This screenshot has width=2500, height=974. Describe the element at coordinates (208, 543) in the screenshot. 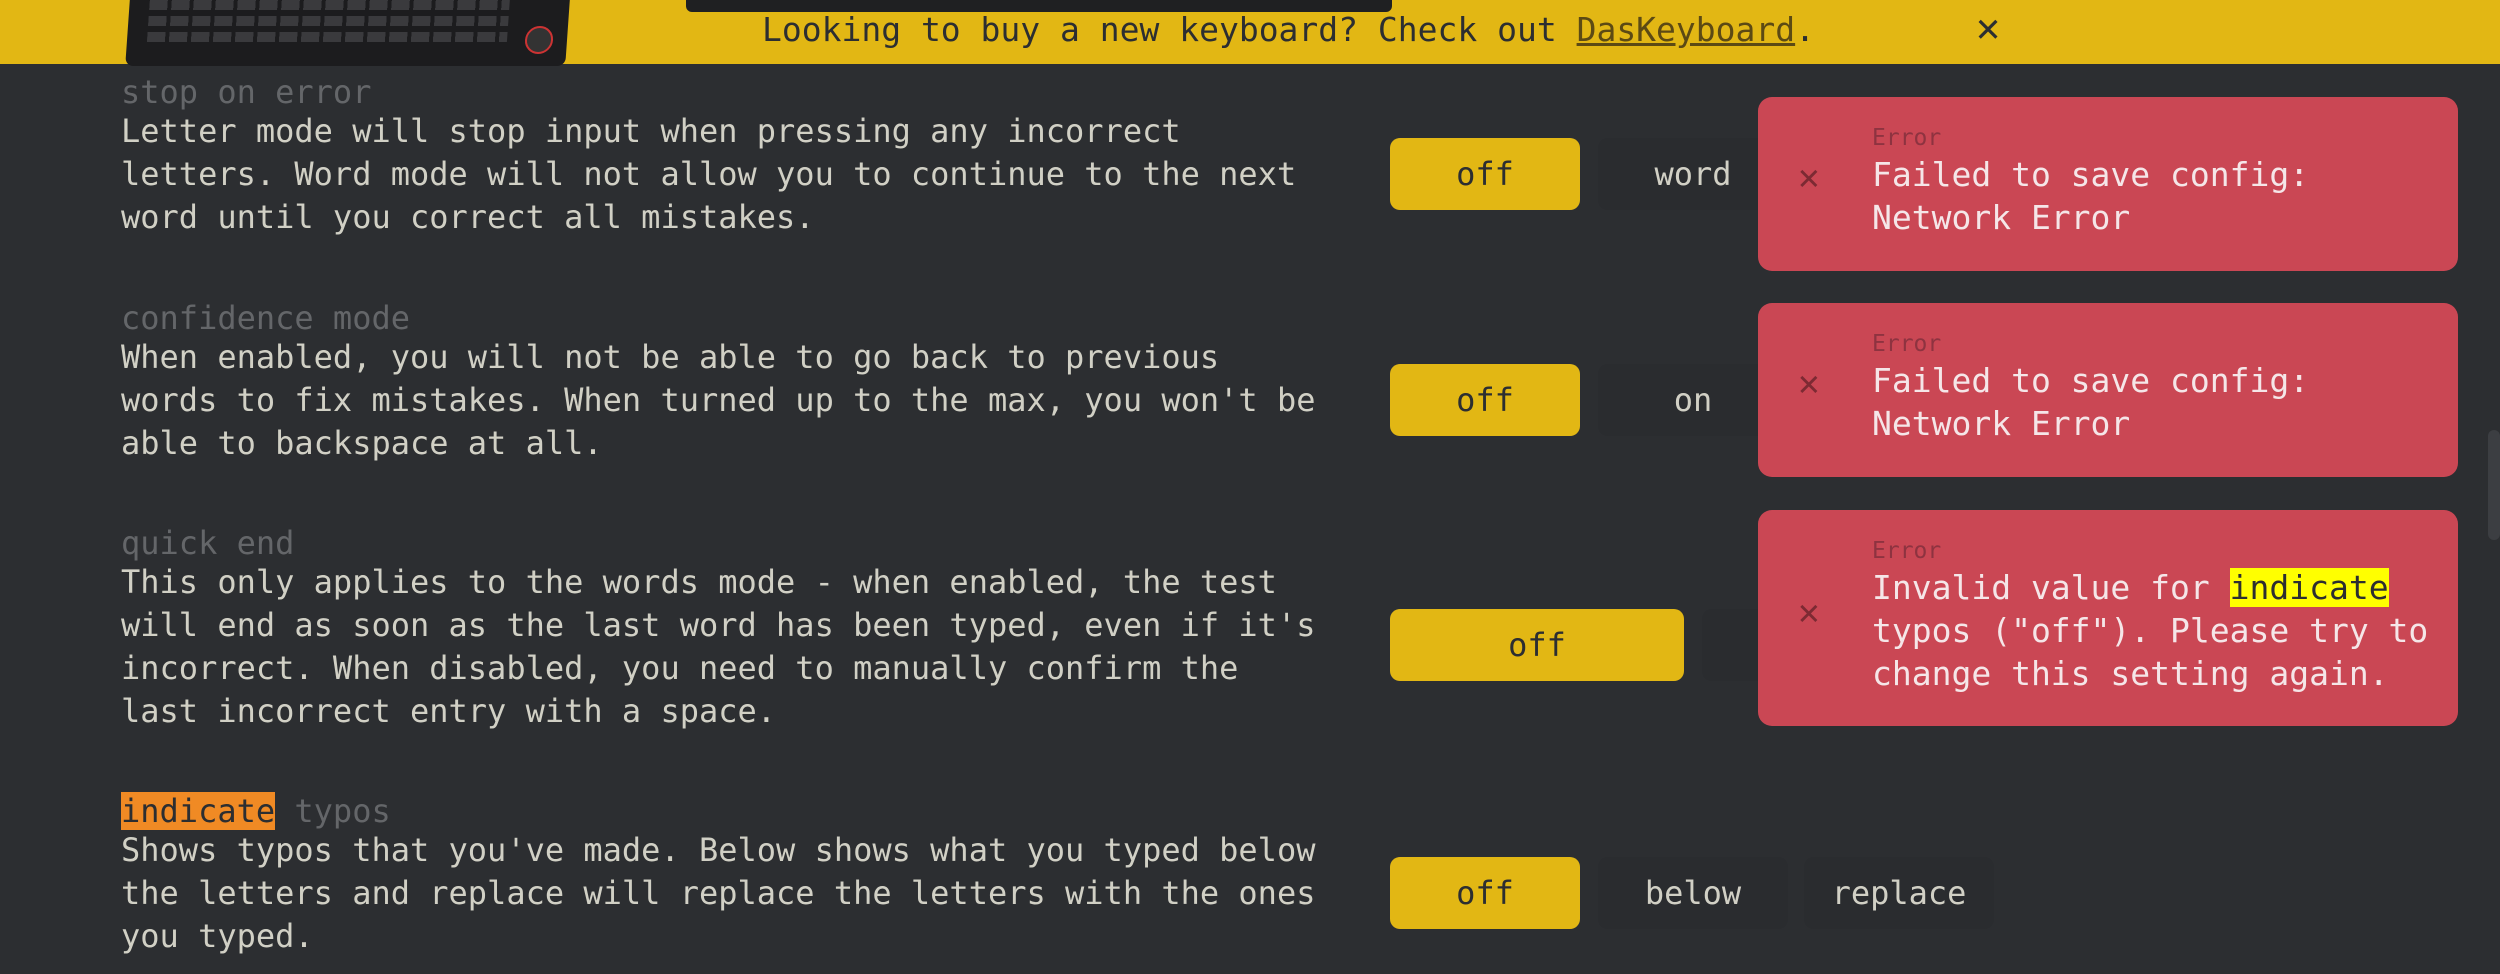

I see `setting-title: quick end` at that location.